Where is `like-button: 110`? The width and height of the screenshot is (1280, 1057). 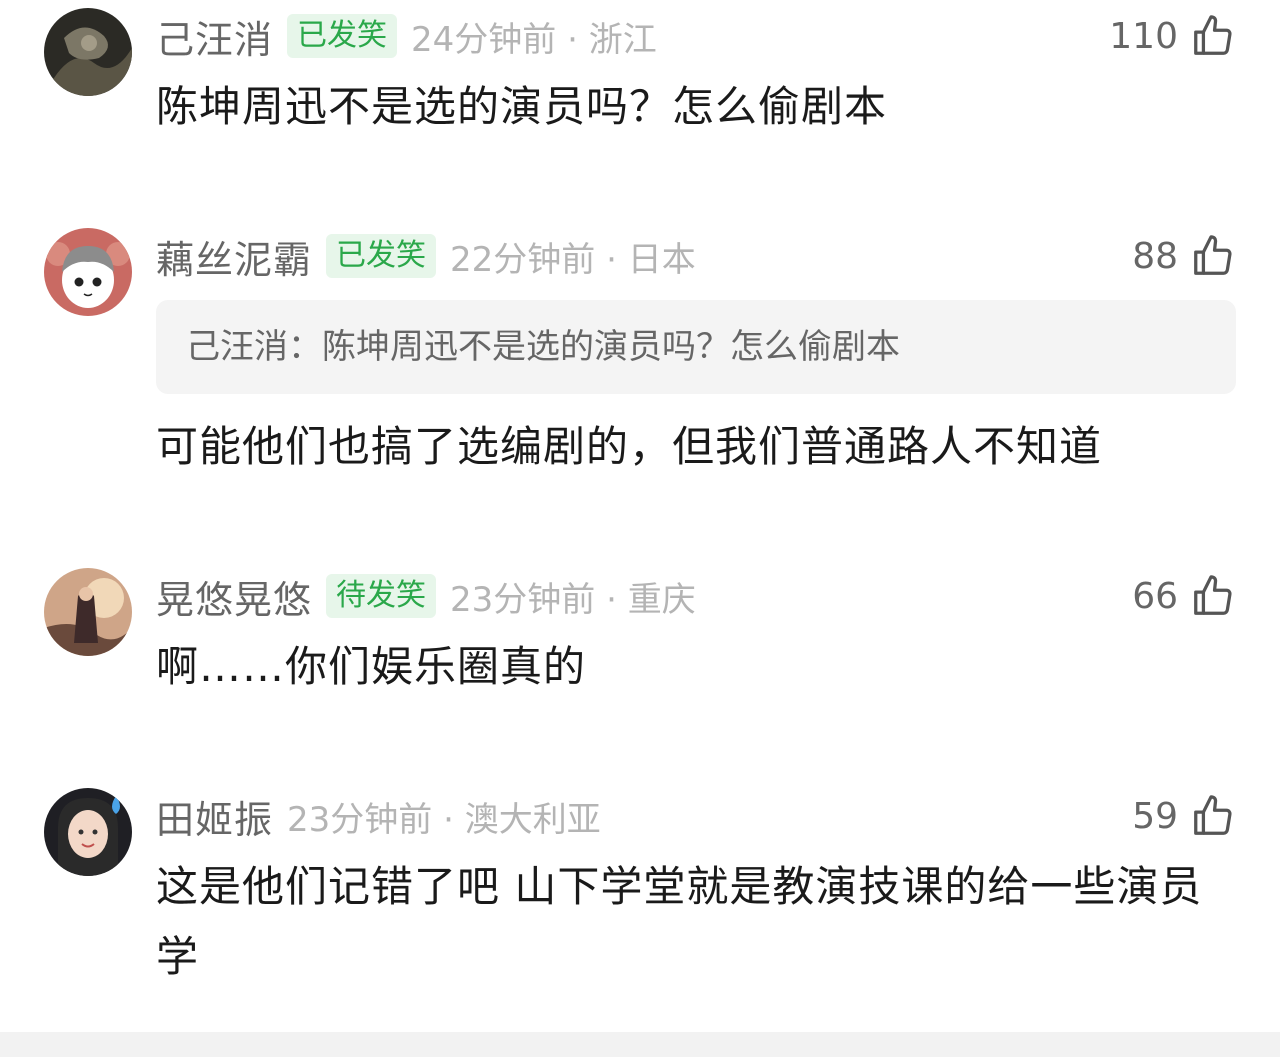
like-button: 110 is located at coordinates (1172, 36).